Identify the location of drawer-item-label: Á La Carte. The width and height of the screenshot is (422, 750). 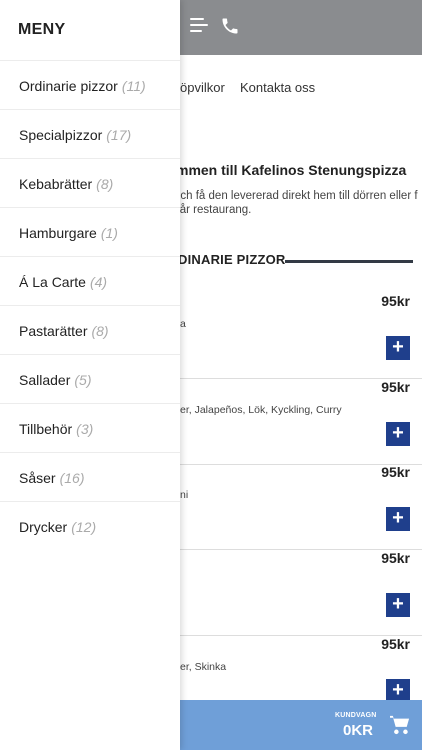
(52, 282).